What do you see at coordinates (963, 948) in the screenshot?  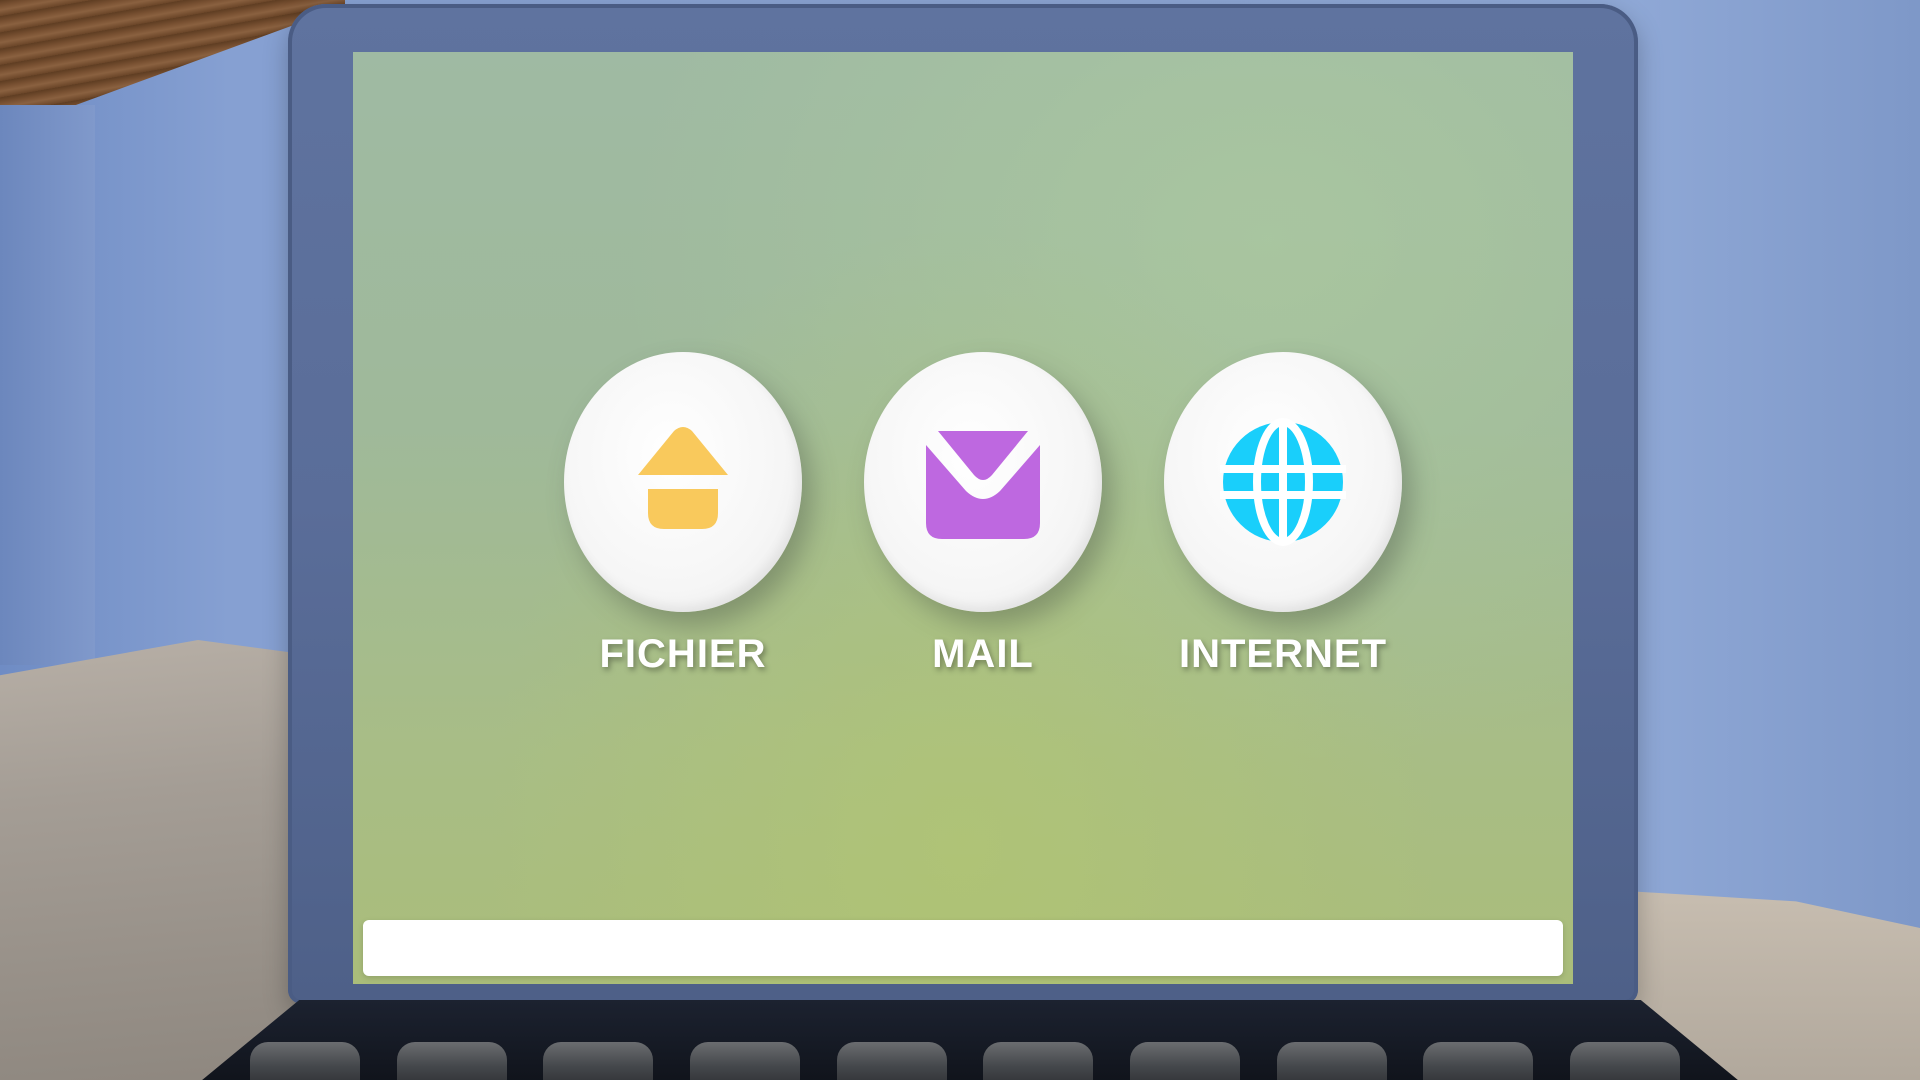 I see `taskbar` at bounding box center [963, 948].